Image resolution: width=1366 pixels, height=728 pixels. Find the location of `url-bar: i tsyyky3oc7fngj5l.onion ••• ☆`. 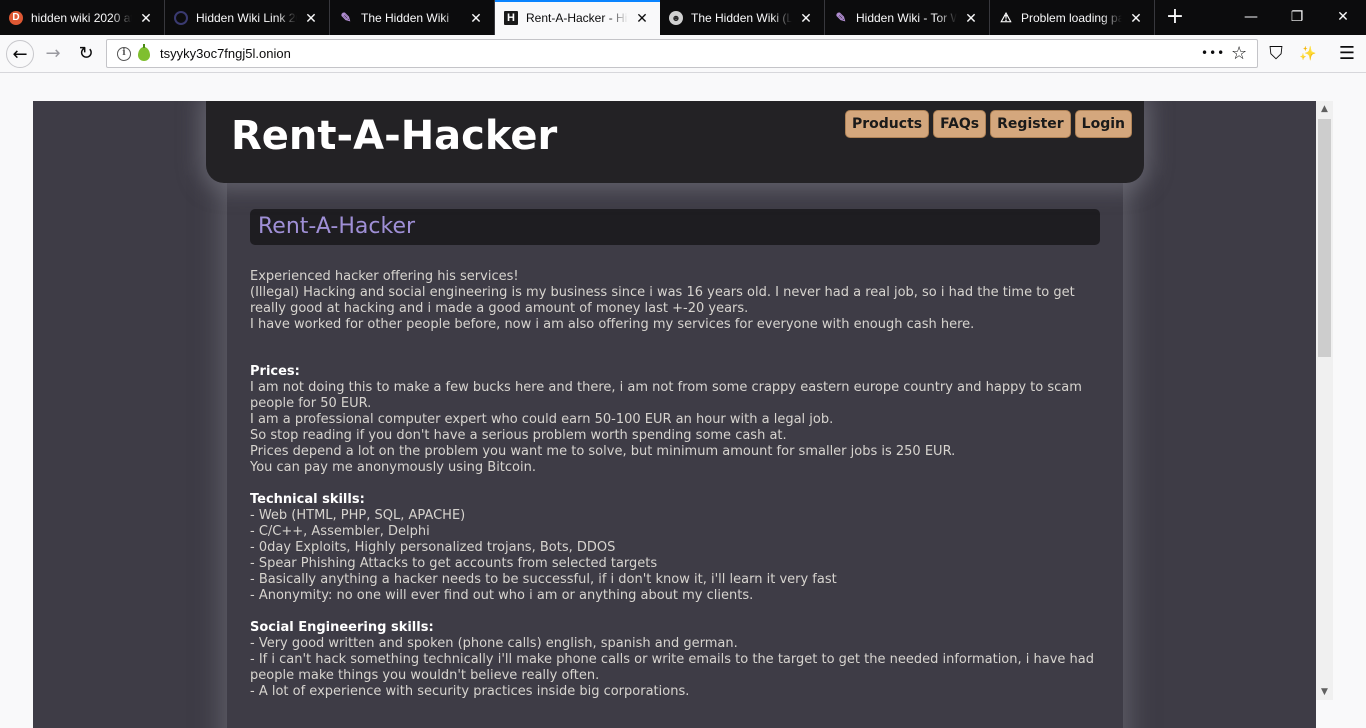

url-bar: i tsyyky3oc7fngj5l.onion ••• ☆ is located at coordinates (682, 53).